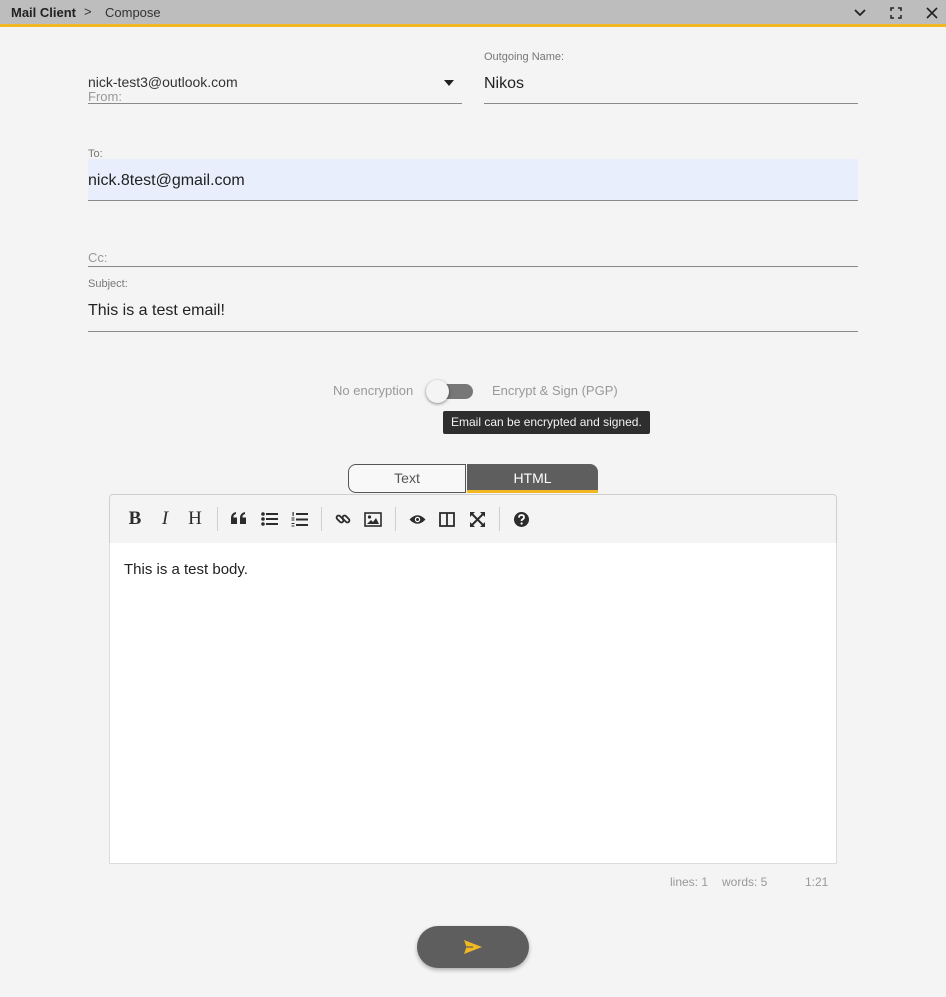 The height and width of the screenshot is (997, 946). Describe the element at coordinates (546, 422) in the screenshot. I see `encryption-tooltip: Email can be encrypted and signed.` at that location.